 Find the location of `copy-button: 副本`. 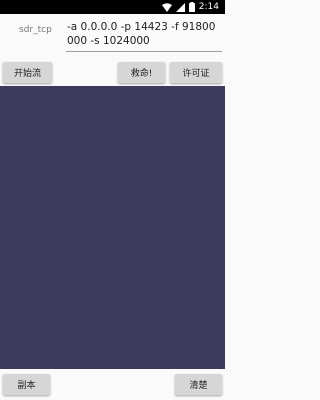

copy-button: 副本 is located at coordinates (26, 384).